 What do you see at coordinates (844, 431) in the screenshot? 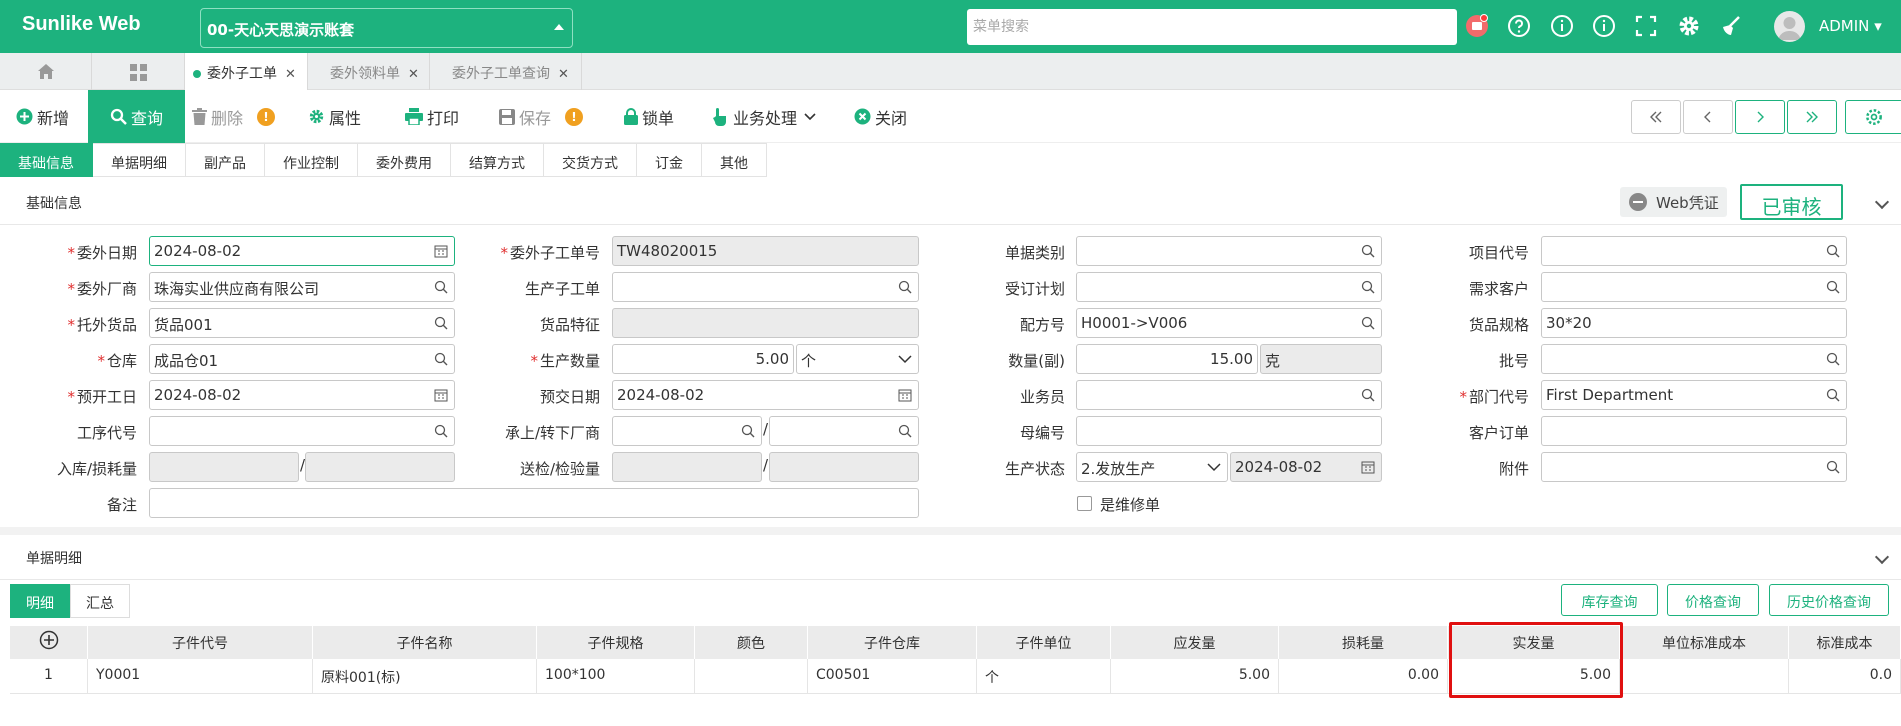
I see `downstream-vendor-field` at bounding box center [844, 431].